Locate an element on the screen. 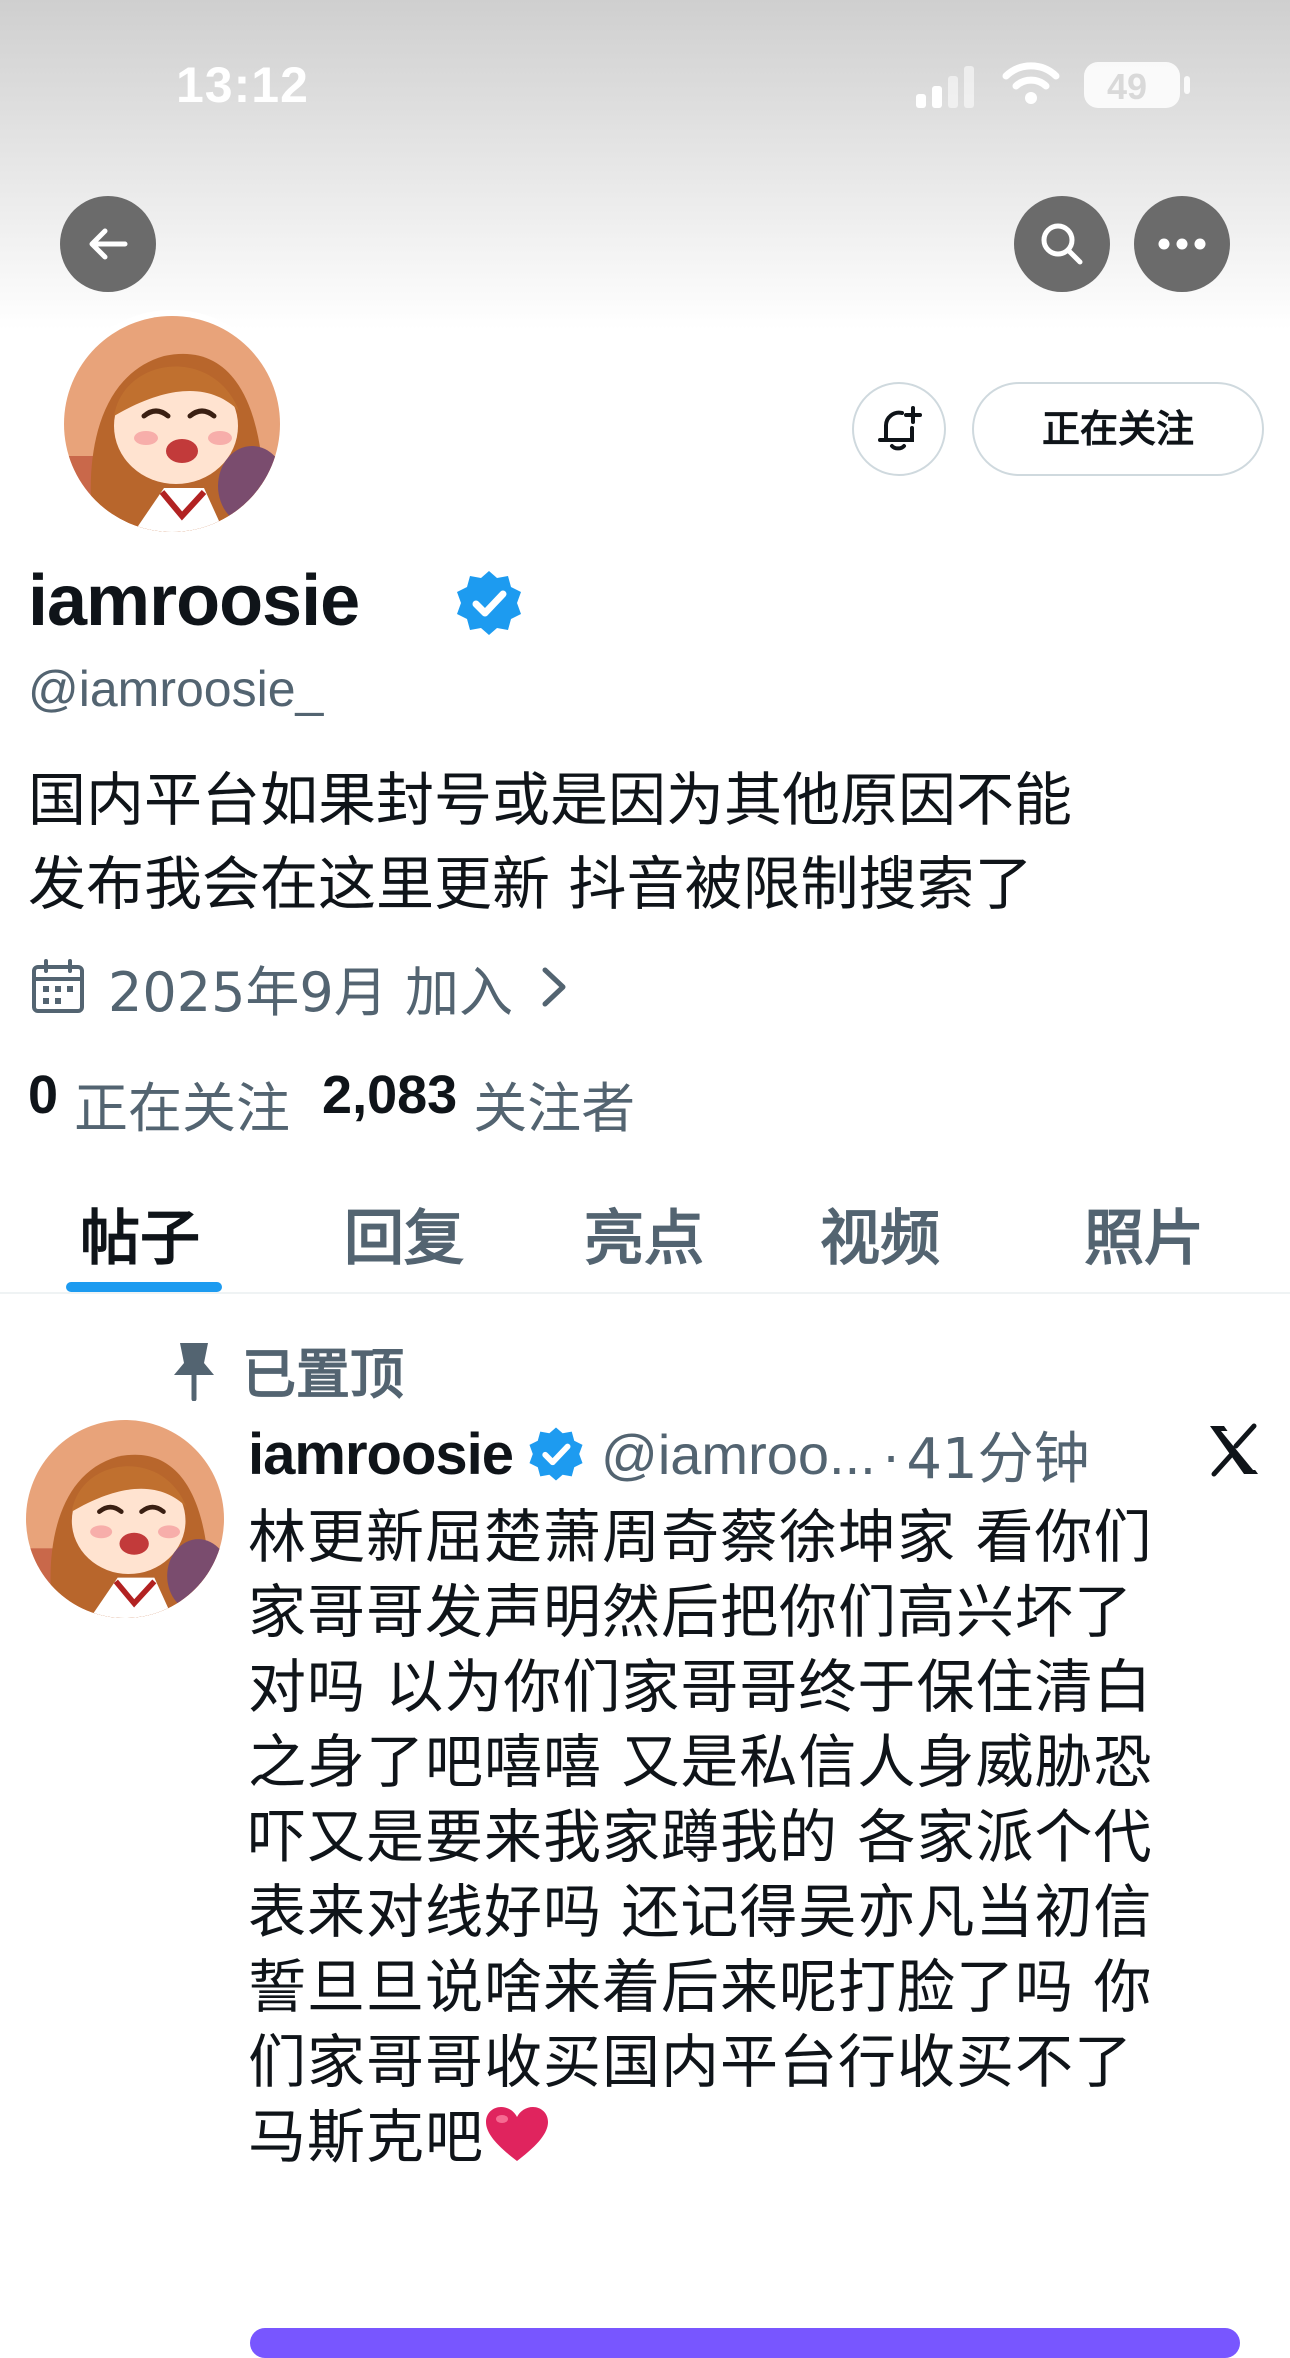 Image resolution: width=1290 pixels, height=2358 pixels. chevron-right-icon is located at coordinates (554, 987).